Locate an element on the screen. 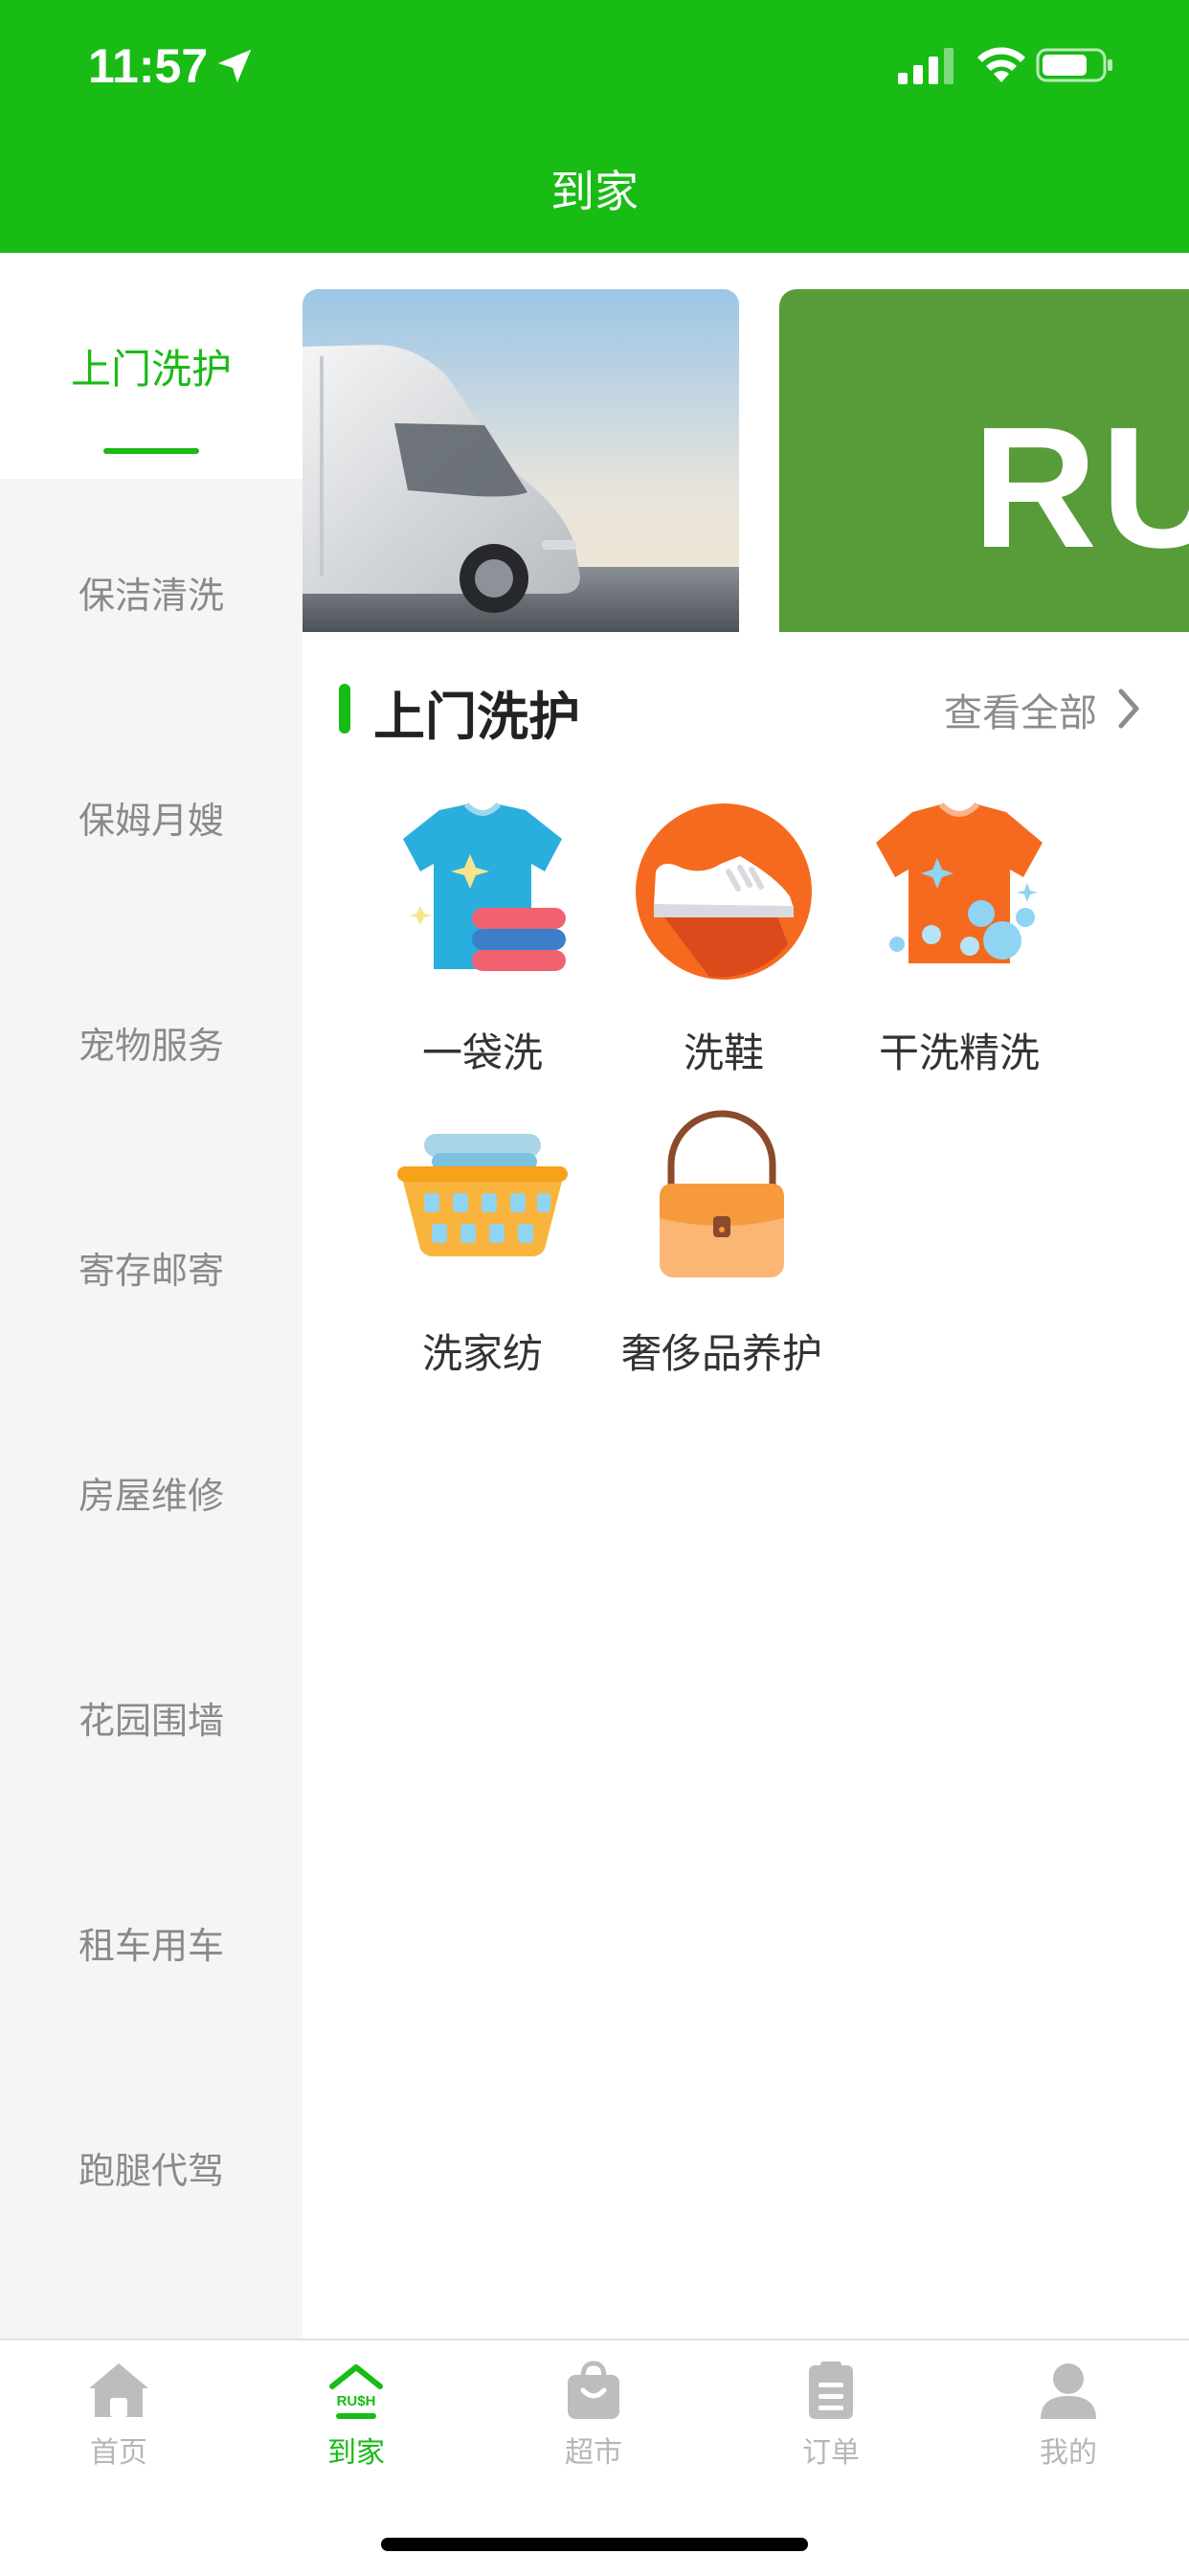  tab-to-home: RU$H 到家 is located at coordinates (356, 2415).